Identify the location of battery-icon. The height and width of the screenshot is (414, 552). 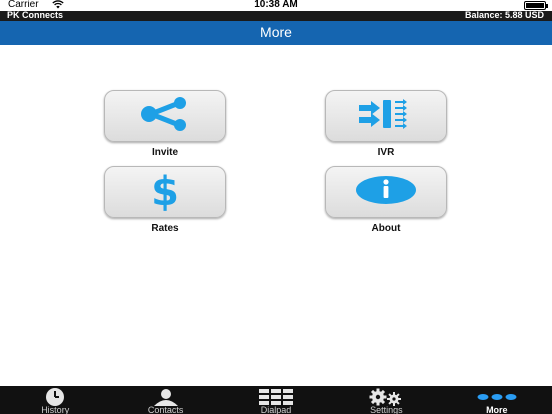
(536, 5).